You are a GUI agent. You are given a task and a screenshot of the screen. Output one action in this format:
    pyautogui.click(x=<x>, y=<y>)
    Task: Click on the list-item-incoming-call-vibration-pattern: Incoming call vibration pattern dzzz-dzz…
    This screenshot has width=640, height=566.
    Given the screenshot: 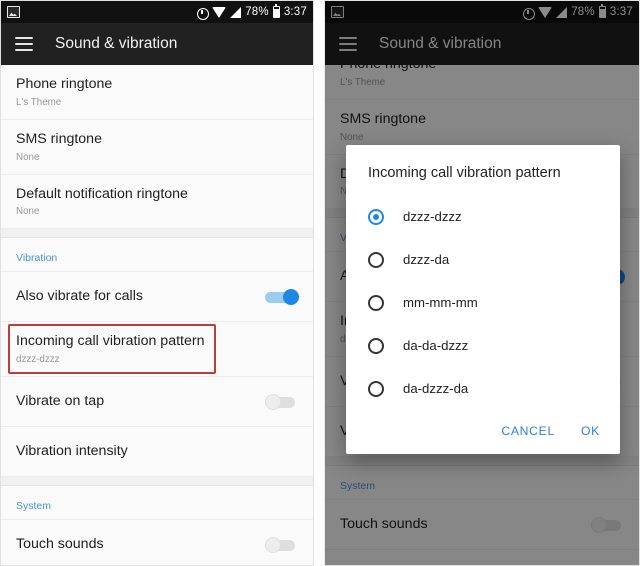 What is the action you would take?
    pyautogui.click(x=157, y=349)
    